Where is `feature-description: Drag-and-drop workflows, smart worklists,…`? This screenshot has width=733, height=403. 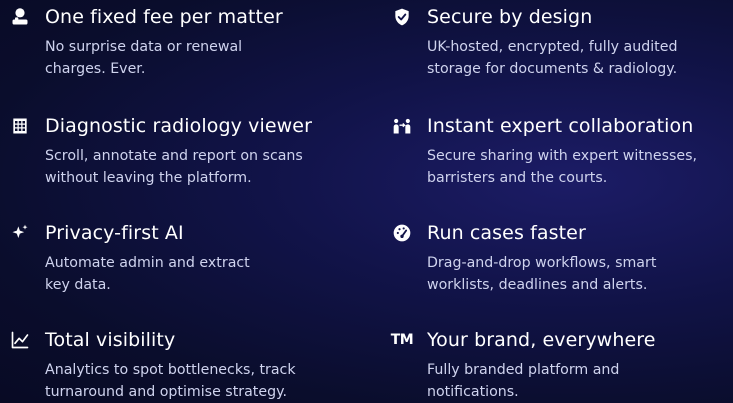
feature-description: Drag-and-drop workflows, smart worklists,… is located at coordinates (542, 274).